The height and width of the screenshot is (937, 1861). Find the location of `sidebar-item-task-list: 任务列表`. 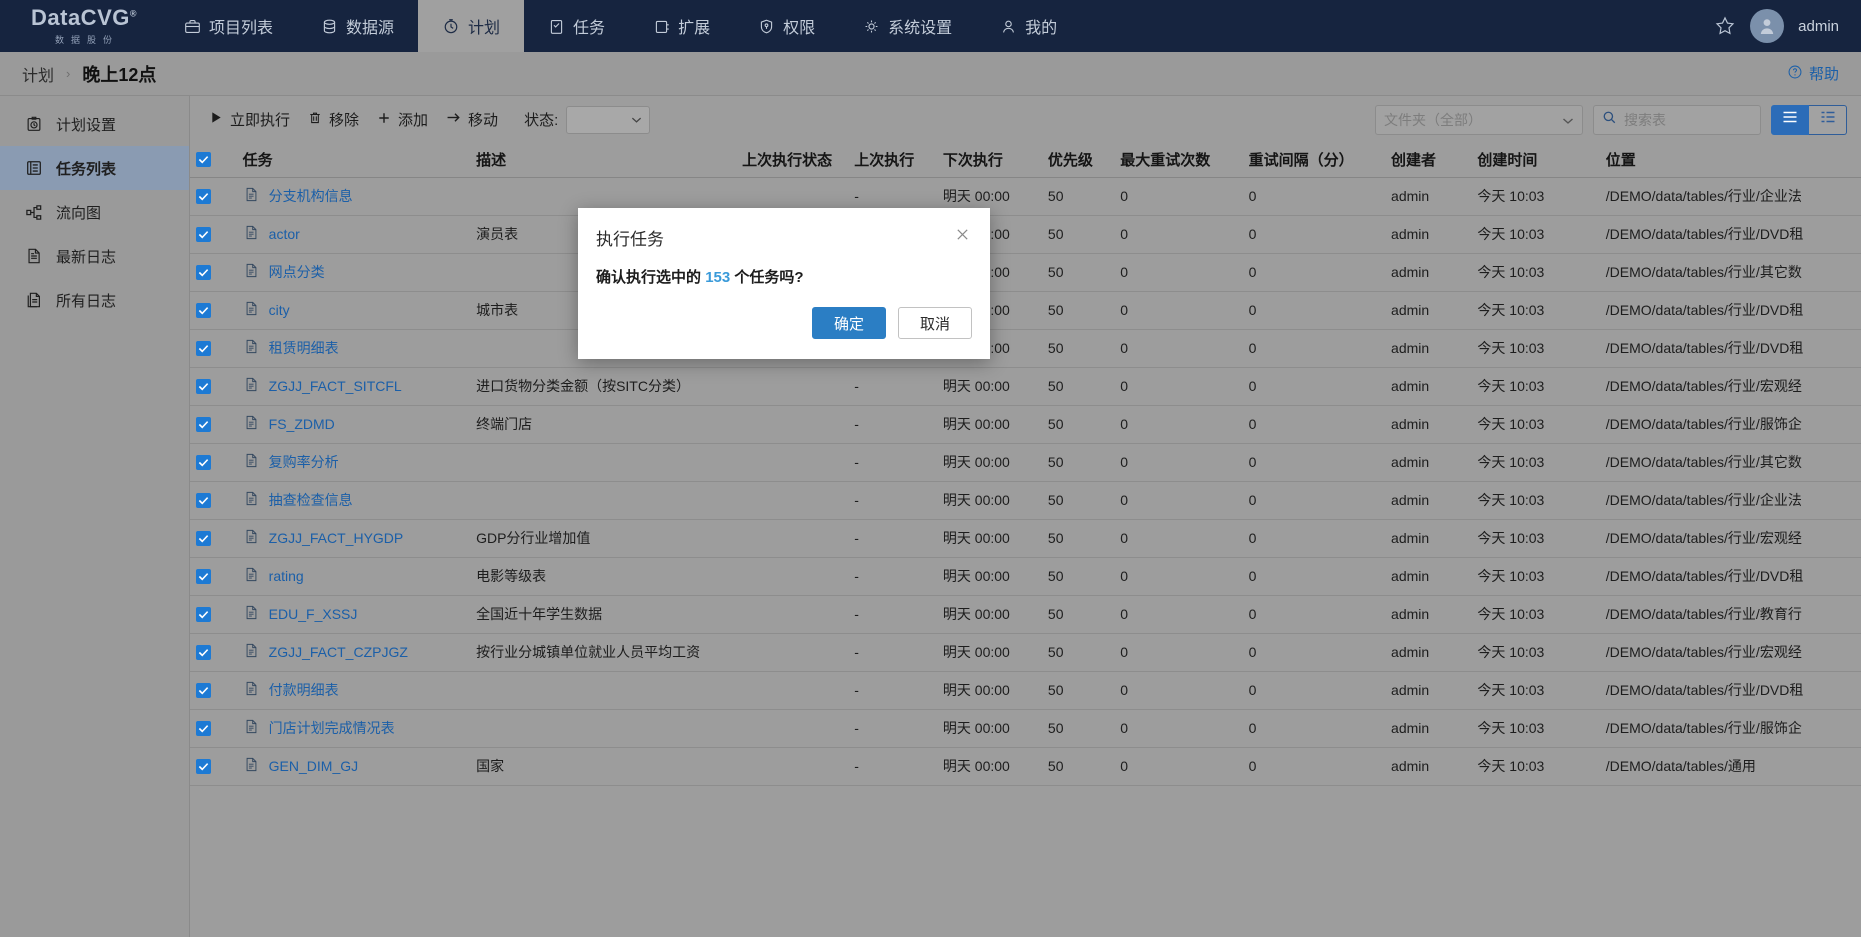

sidebar-item-task-list: 任务列表 is located at coordinates (94, 168).